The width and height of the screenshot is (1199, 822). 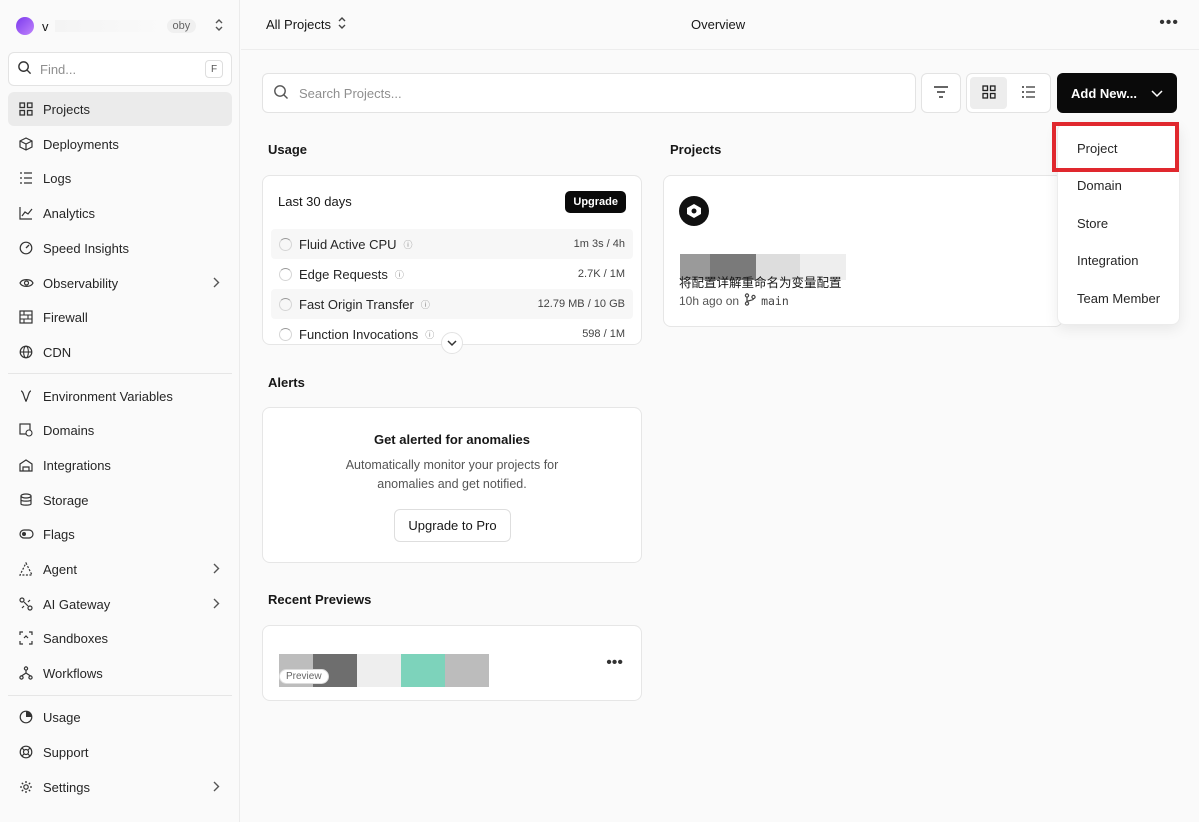 I want to click on chevron-up-down-icon, so click(x=219, y=26).